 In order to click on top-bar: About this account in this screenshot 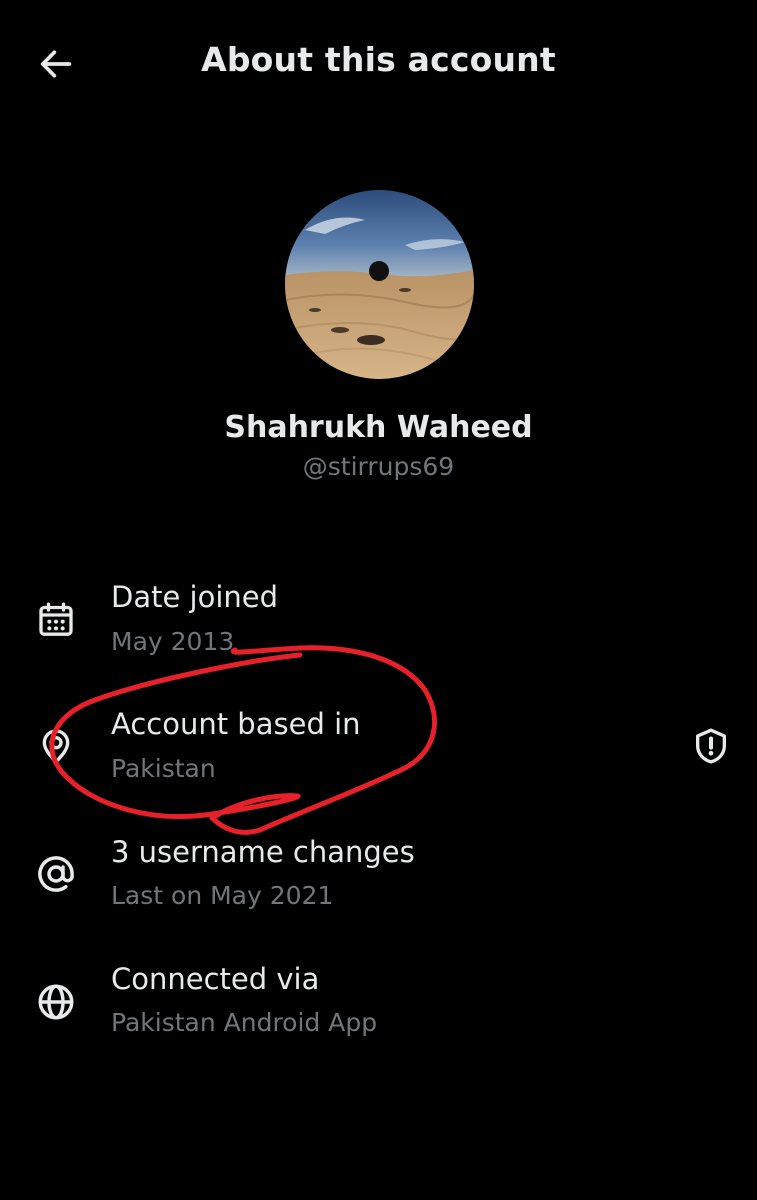, I will do `click(378, 64)`.